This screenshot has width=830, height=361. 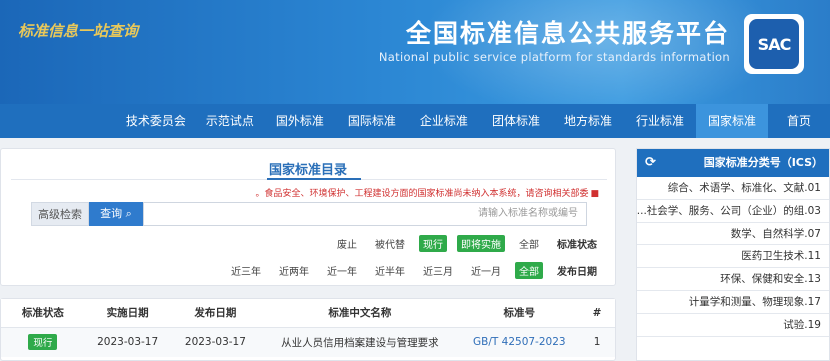 I want to click on status-badge: 现行, so click(x=43, y=342).